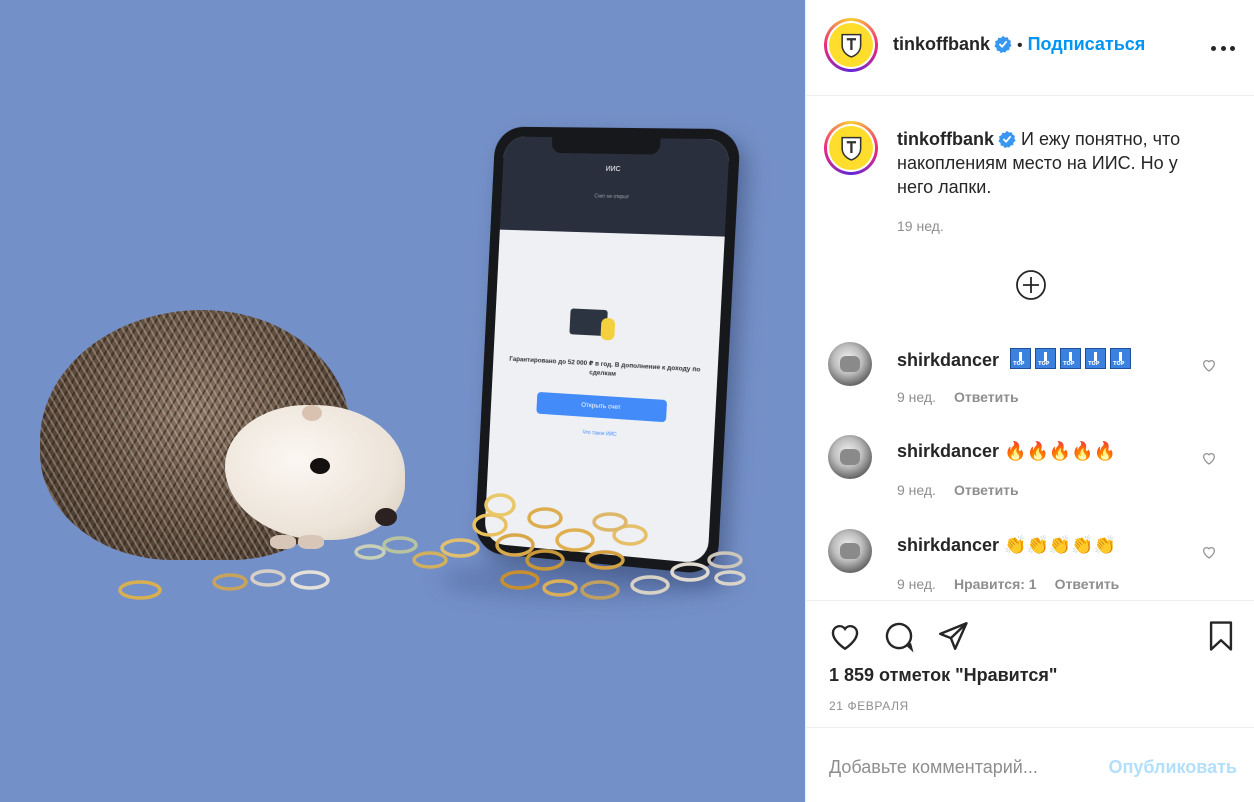 This screenshot has height=802, width=1254. I want to click on comment-badges, so click(1072, 359).